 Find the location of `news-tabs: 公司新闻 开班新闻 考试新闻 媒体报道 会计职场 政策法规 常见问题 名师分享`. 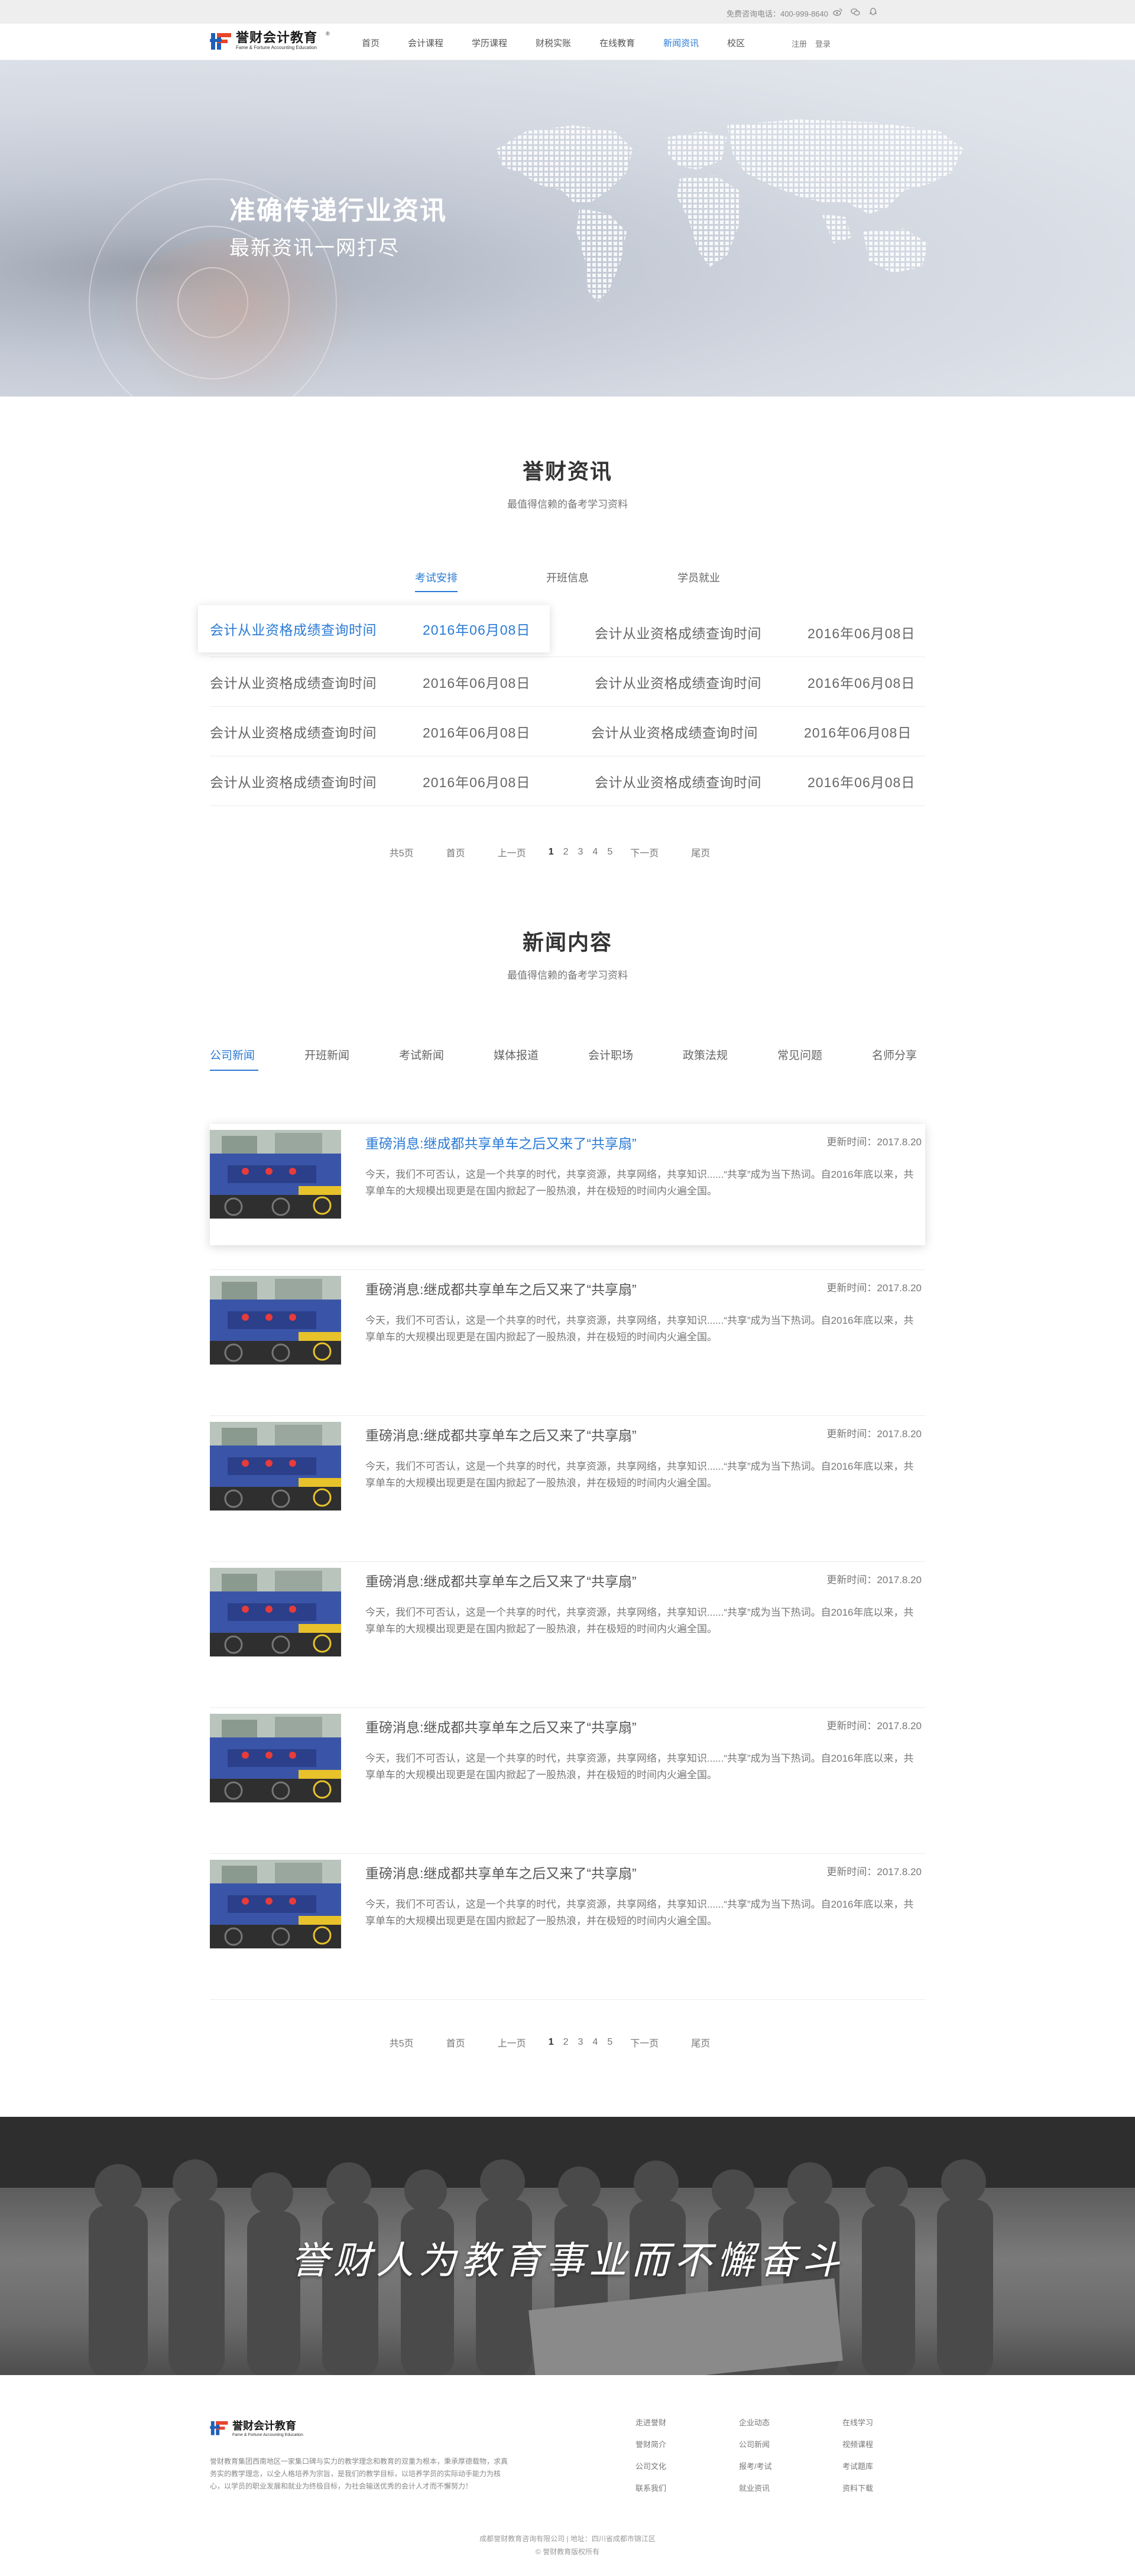

news-tabs: 公司新闻 开班新闻 考试新闻 媒体报道 会计职场 政策法规 常见问题 名师分享 is located at coordinates (567, 1059).